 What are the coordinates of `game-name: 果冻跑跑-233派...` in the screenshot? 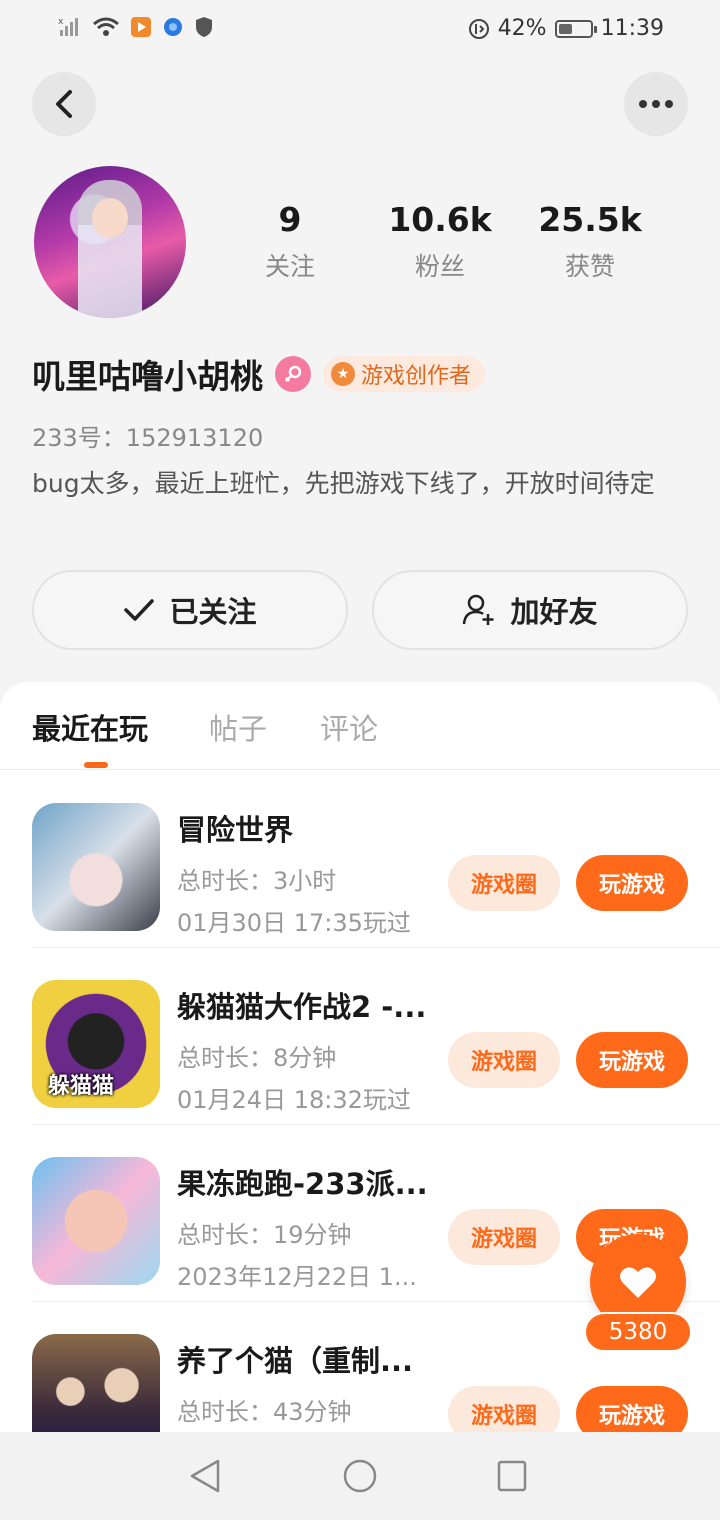 It's located at (302, 1184).